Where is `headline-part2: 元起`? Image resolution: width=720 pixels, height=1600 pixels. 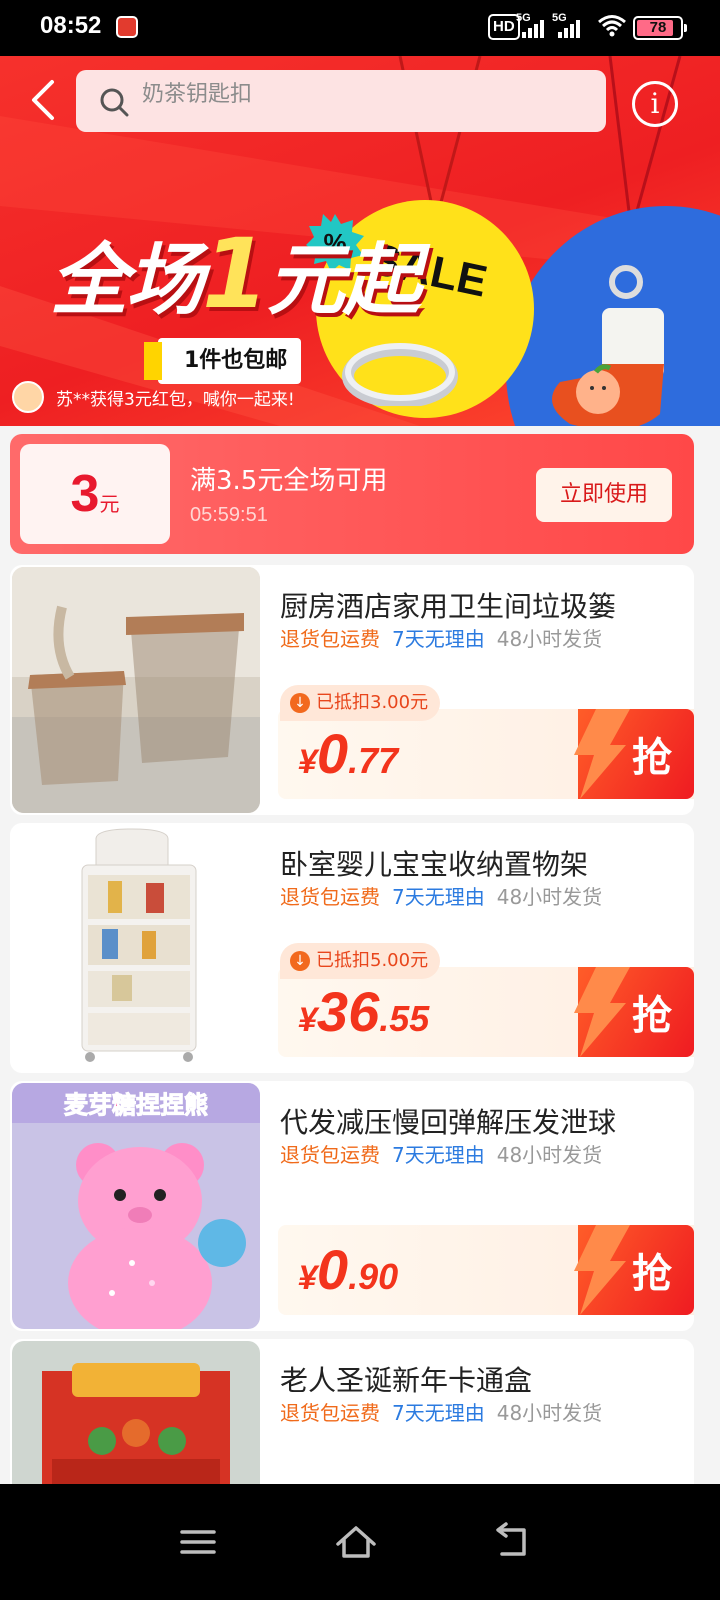
headline-part2: 元起 is located at coordinates (343, 281).